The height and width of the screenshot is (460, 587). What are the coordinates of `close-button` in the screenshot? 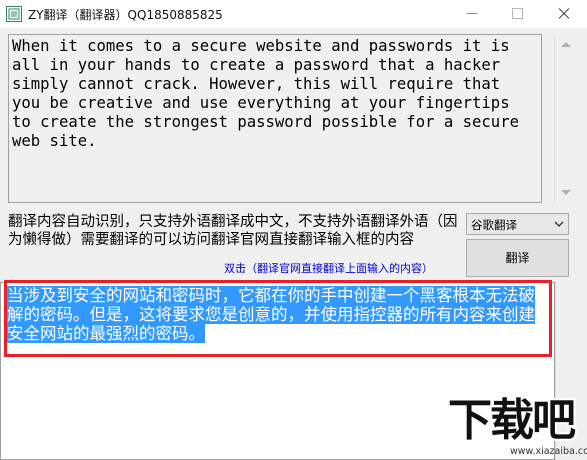 It's located at (564, 14).